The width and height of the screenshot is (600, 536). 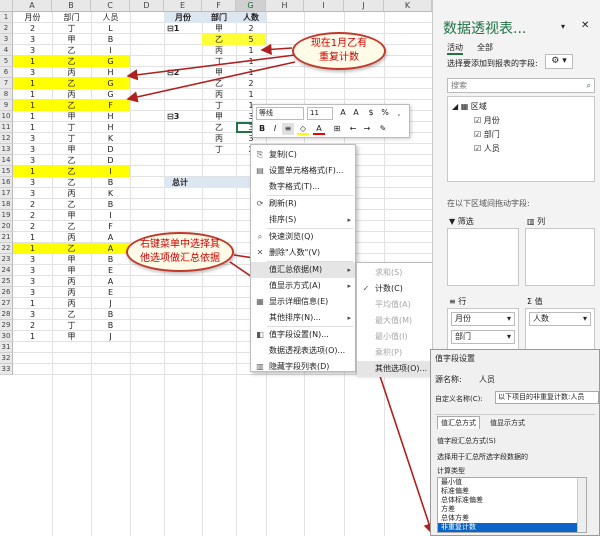 I want to click on menu-item: ⎘ 复制(C), so click(x=303, y=155).